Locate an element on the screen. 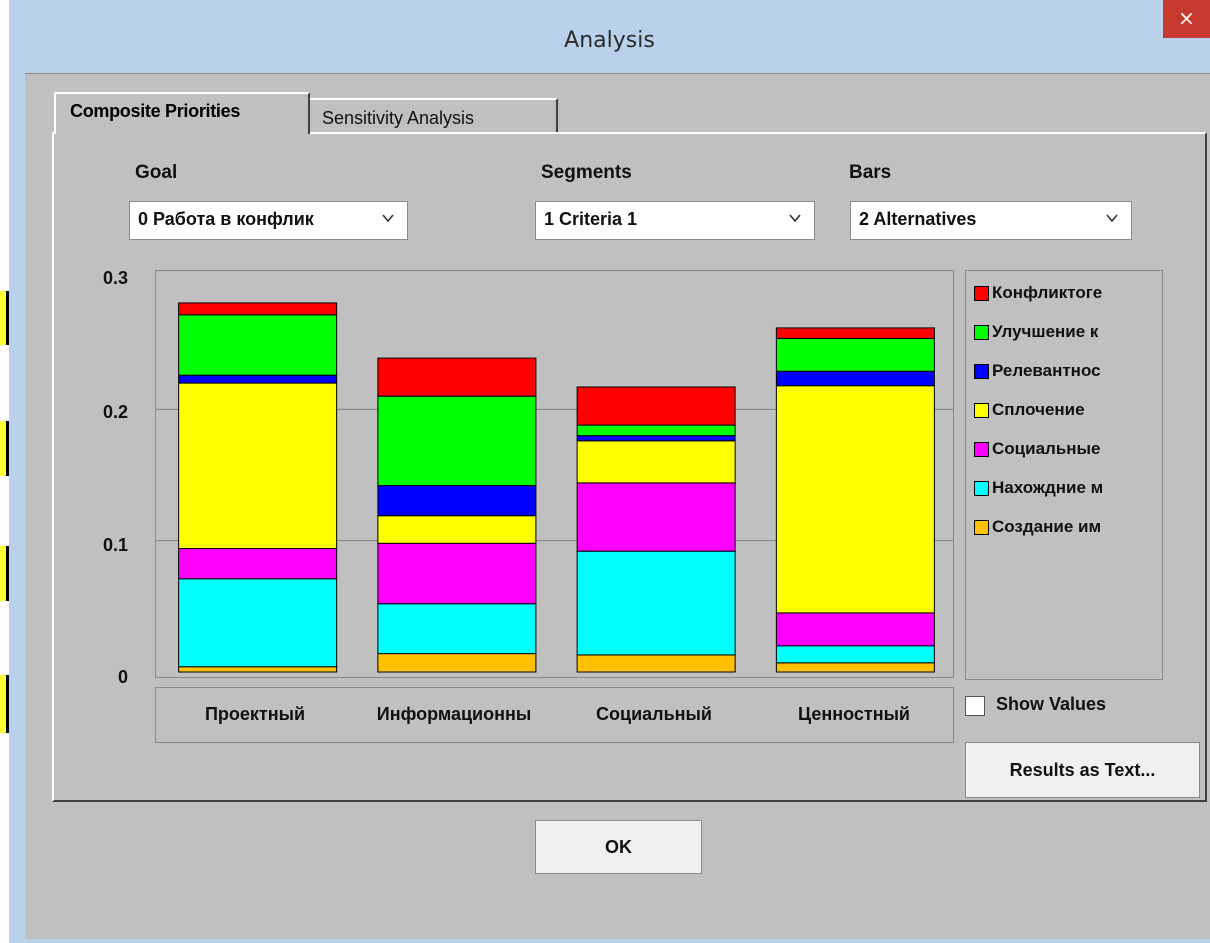 The height and width of the screenshot is (943, 1210). legend-label: Релевантнос is located at coordinates (1046, 370).